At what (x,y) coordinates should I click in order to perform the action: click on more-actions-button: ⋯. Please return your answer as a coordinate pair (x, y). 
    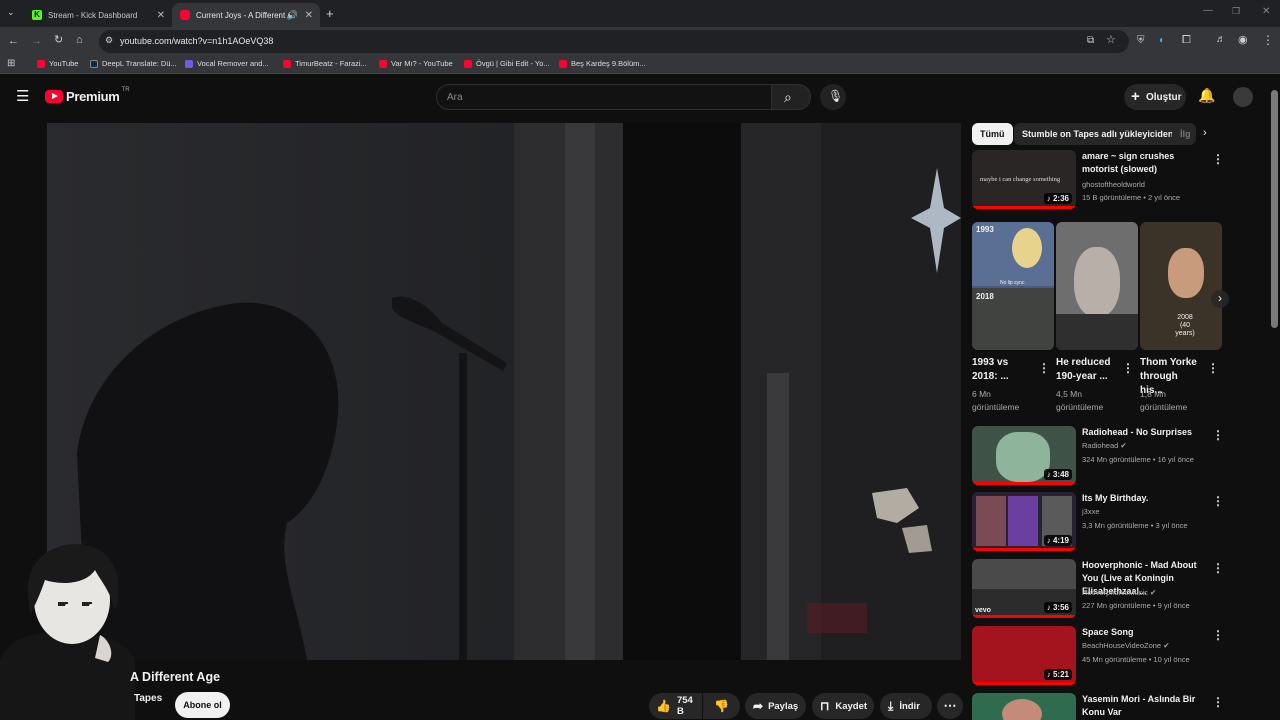
    Looking at the image, I should click on (950, 706).